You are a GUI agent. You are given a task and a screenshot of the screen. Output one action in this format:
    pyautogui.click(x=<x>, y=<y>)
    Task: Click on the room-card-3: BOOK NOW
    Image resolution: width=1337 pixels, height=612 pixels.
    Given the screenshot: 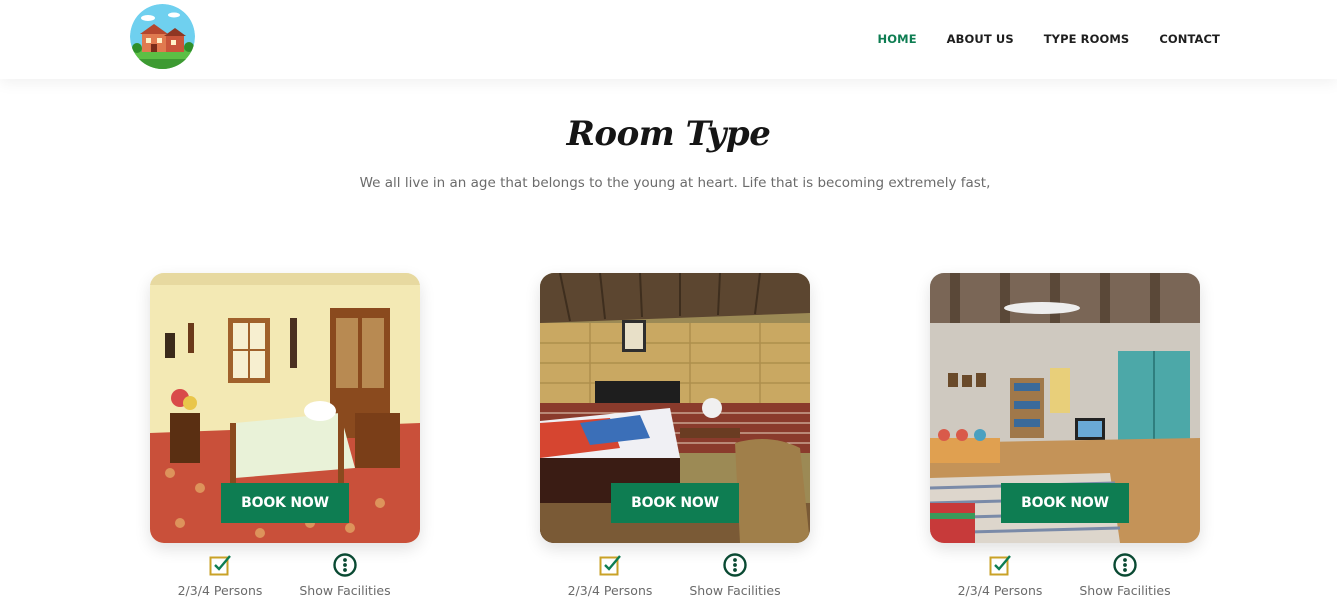 What is the action you would take?
    pyautogui.click(x=1065, y=408)
    